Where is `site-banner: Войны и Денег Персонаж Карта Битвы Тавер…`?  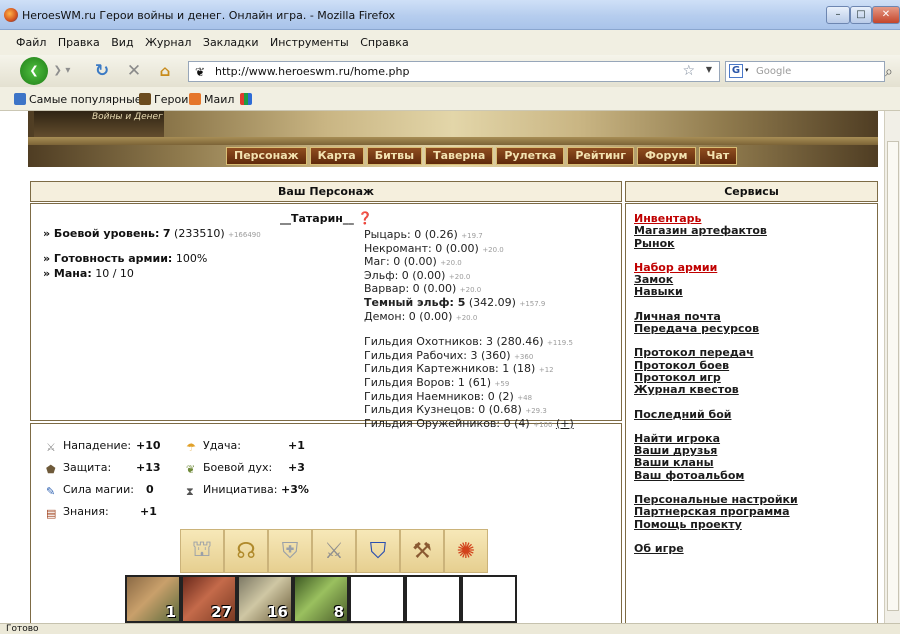 site-banner: Войны и Денег Персонаж Карта Битвы Тавер… is located at coordinates (453, 139).